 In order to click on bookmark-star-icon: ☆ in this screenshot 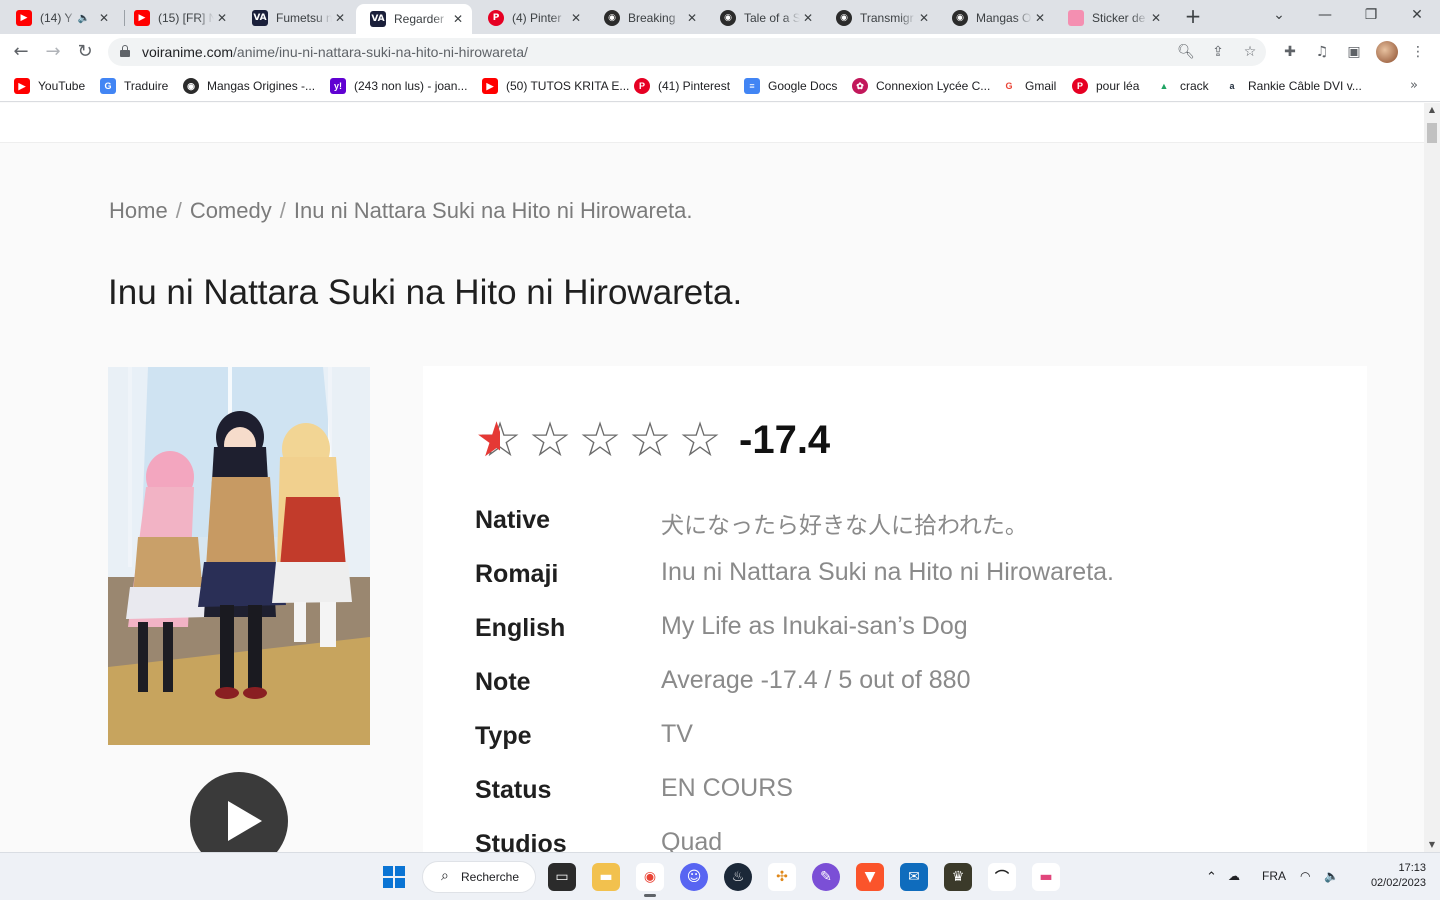, I will do `click(1250, 52)`.